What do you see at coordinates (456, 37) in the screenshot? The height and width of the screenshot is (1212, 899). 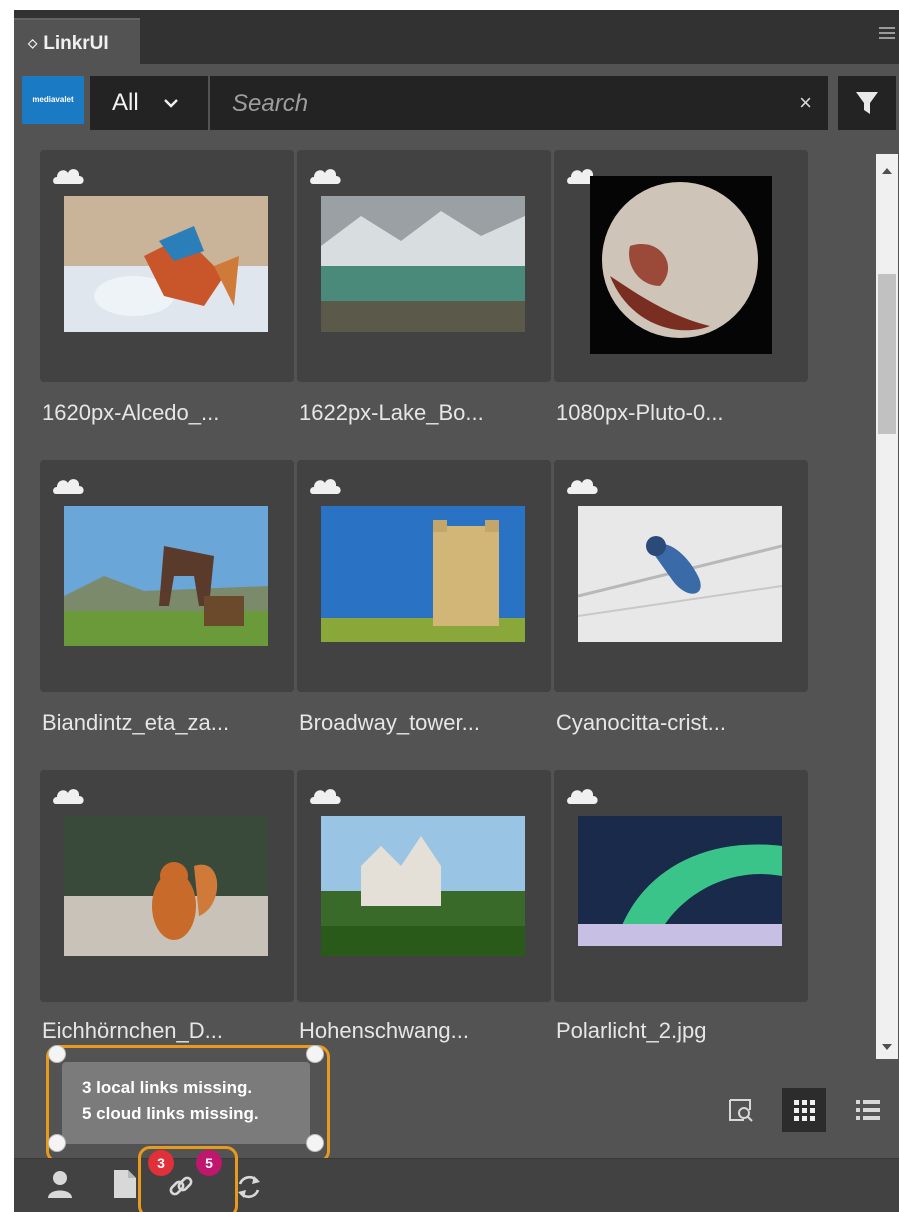 I see `tab-bar: ◇ LinkrUI` at bounding box center [456, 37].